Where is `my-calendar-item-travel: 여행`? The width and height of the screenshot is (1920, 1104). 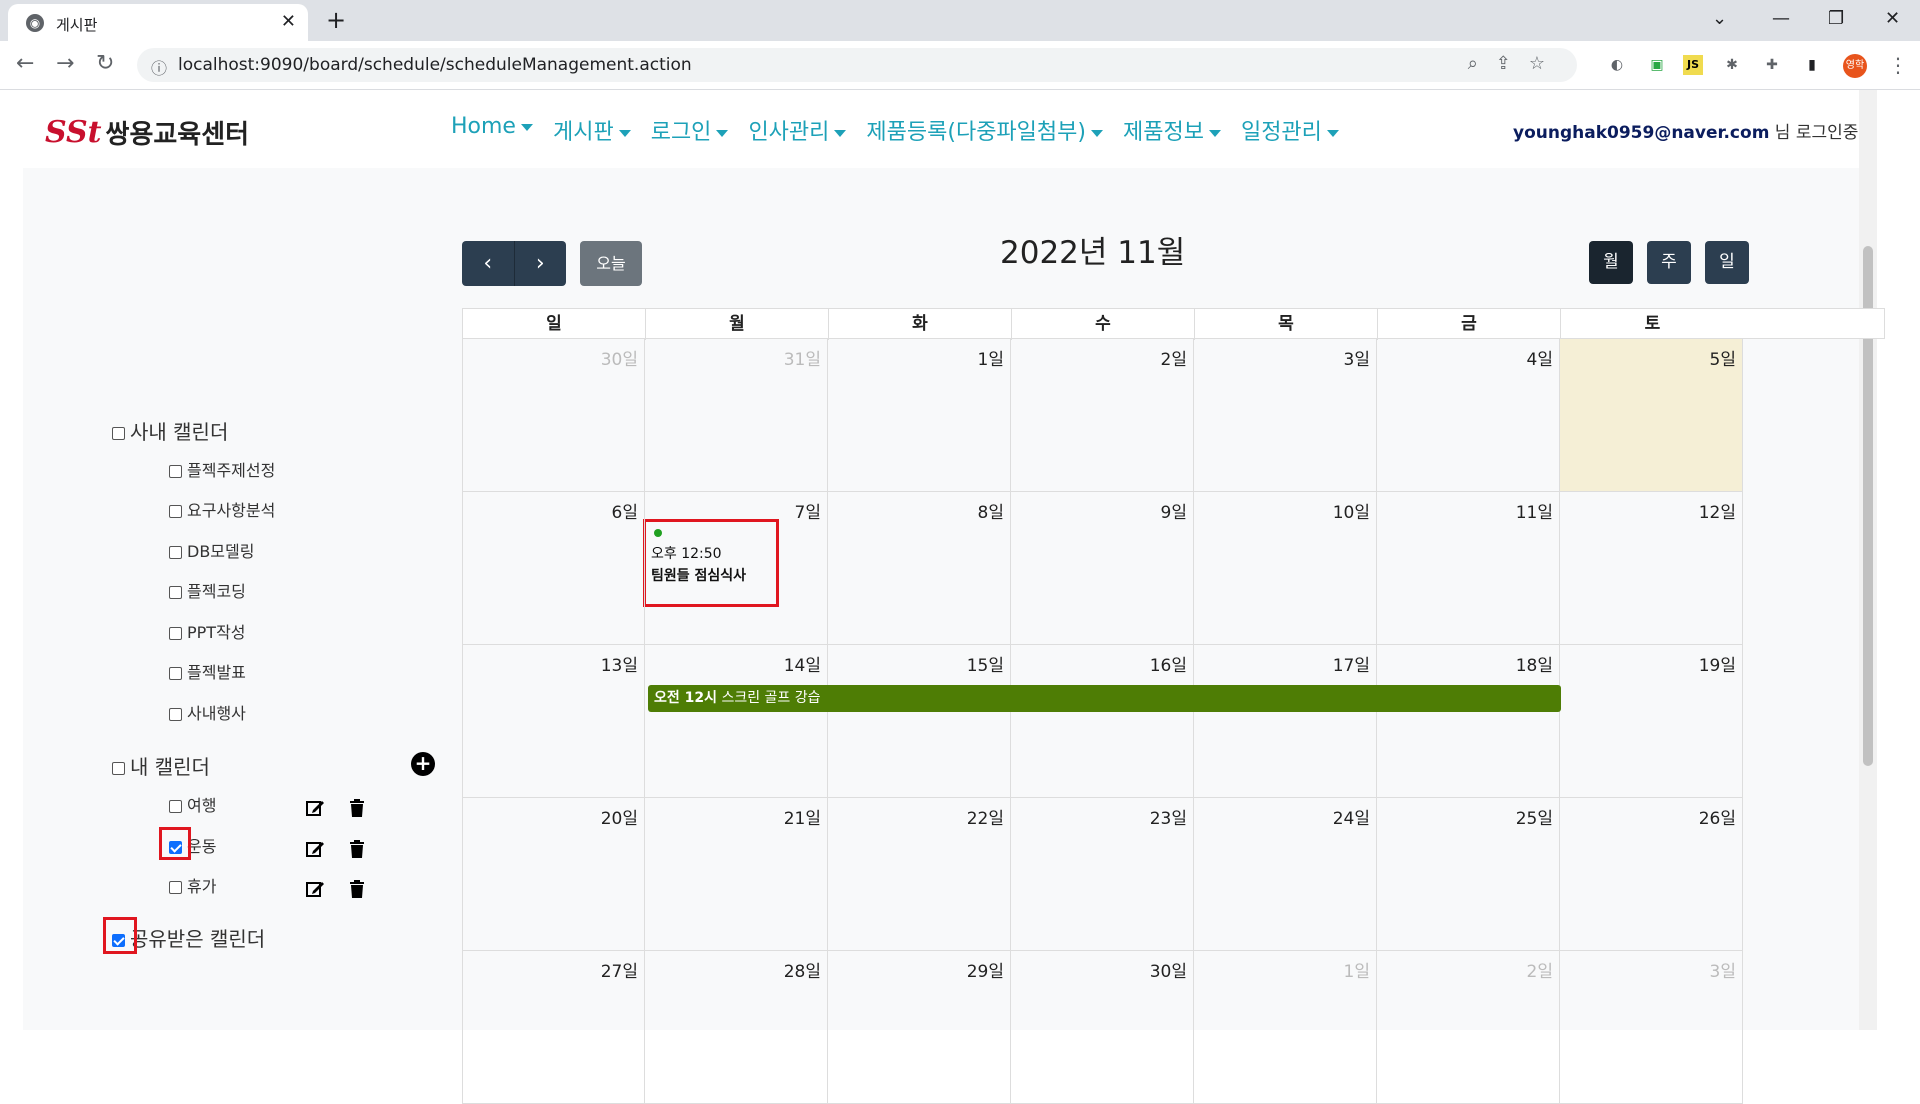 my-calendar-item-travel: 여행 is located at coordinates (192, 804).